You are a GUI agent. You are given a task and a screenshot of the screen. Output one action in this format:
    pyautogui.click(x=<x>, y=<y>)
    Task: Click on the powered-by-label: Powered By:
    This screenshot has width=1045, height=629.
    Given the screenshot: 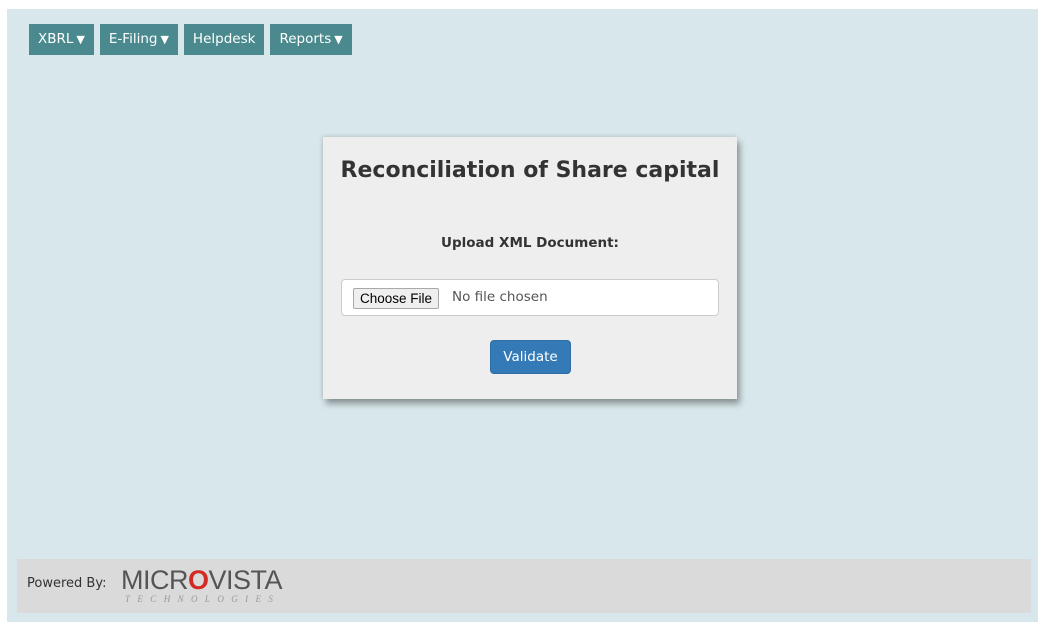 What is the action you would take?
    pyautogui.click(x=67, y=583)
    